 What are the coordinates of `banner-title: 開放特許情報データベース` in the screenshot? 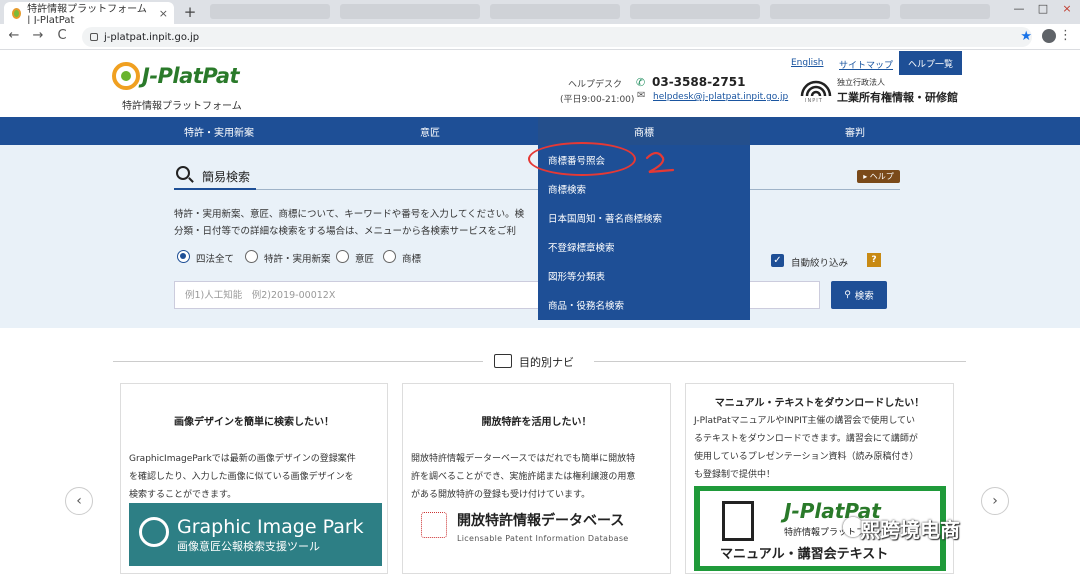 It's located at (541, 521).